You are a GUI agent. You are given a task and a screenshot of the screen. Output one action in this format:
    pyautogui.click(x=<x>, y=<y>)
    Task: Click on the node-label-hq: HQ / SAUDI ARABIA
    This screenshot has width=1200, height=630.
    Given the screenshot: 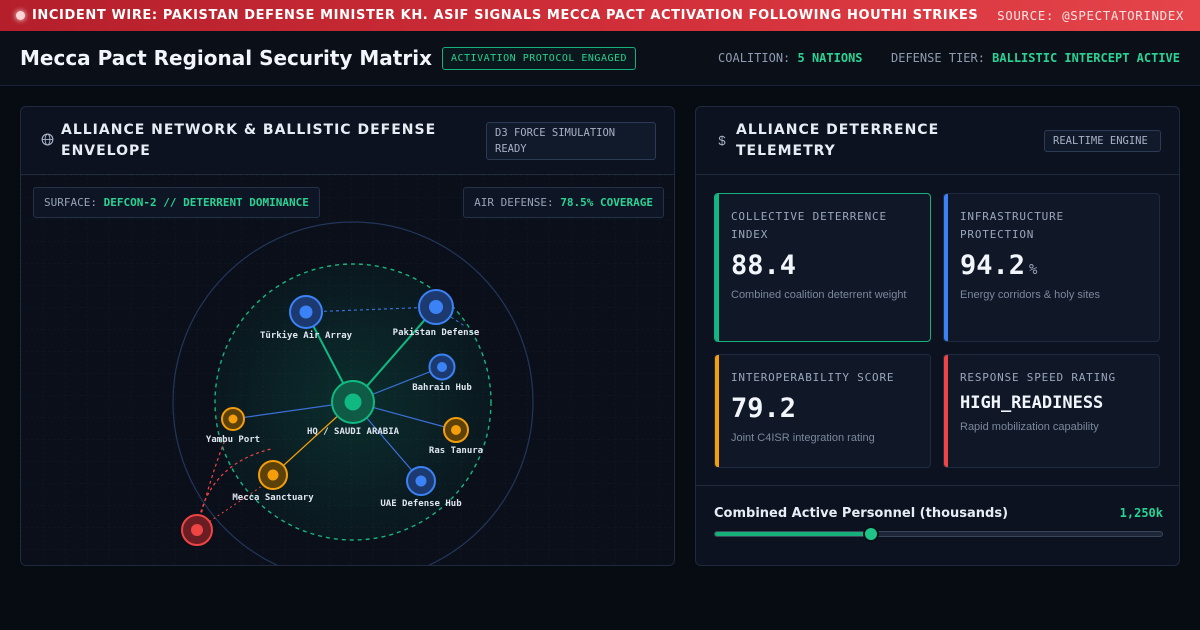 What is the action you would take?
    pyautogui.click(x=353, y=432)
    